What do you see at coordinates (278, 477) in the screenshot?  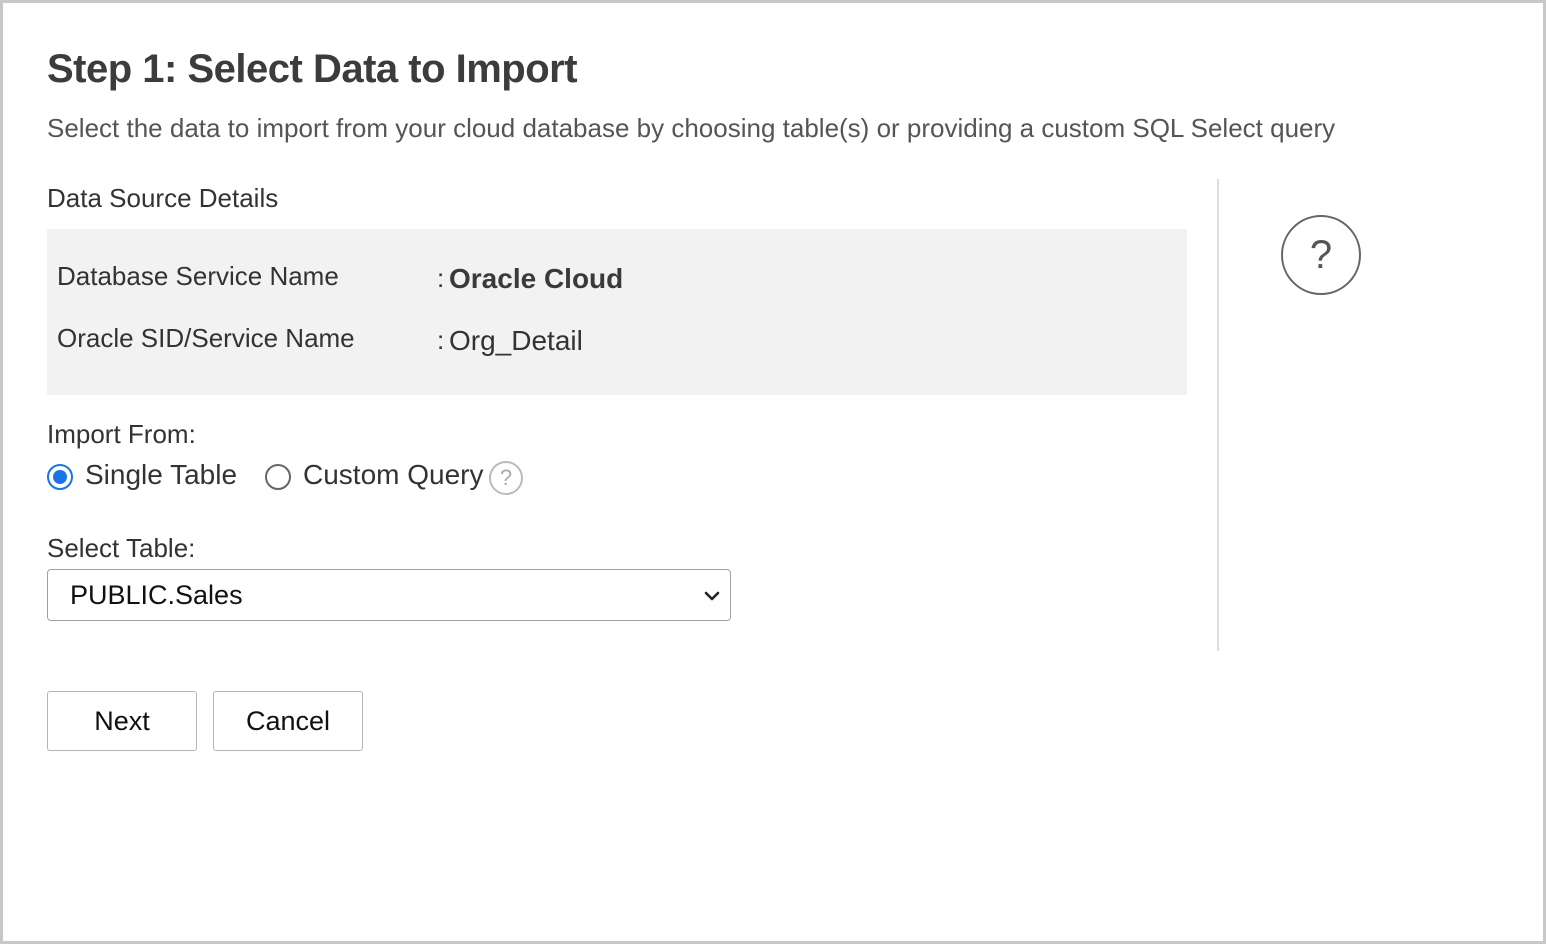 I see `custom-query-radio` at bounding box center [278, 477].